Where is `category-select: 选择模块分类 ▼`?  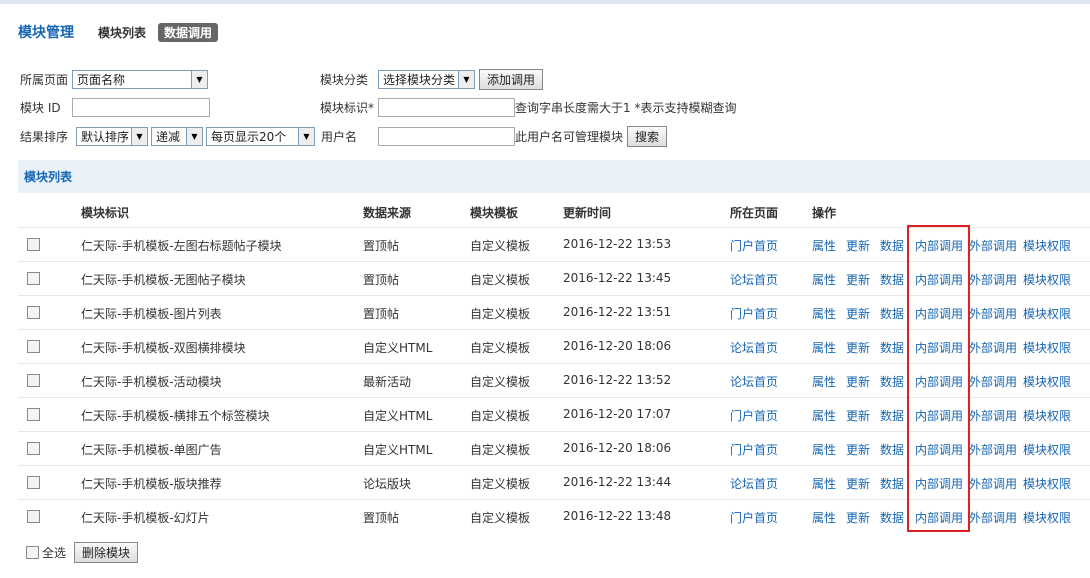
category-select: 选择模块分类 ▼ is located at coordinates (426, 79).